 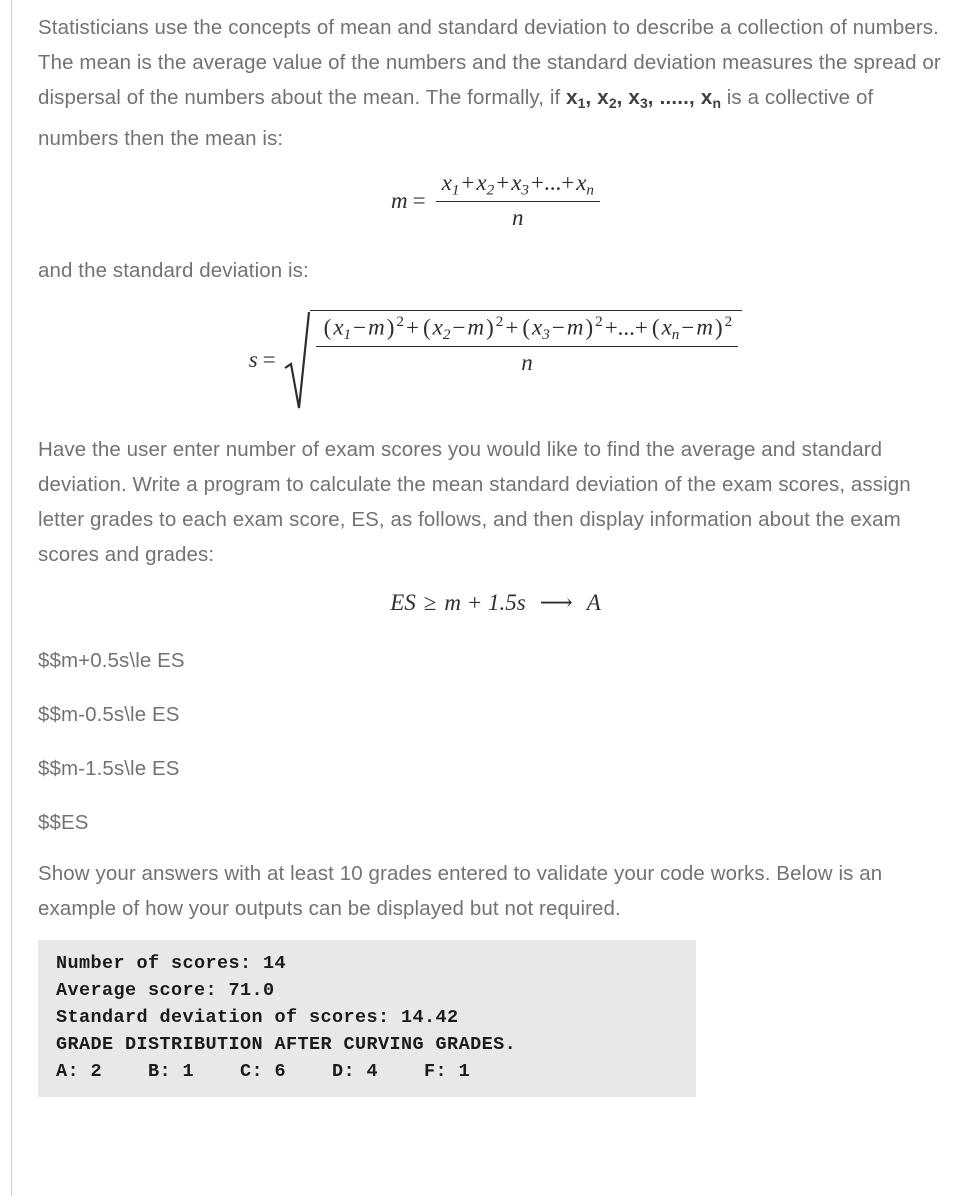 I want to click on output-line-number-of-scores: Number of scores: 14, so click(x=171, y=964).